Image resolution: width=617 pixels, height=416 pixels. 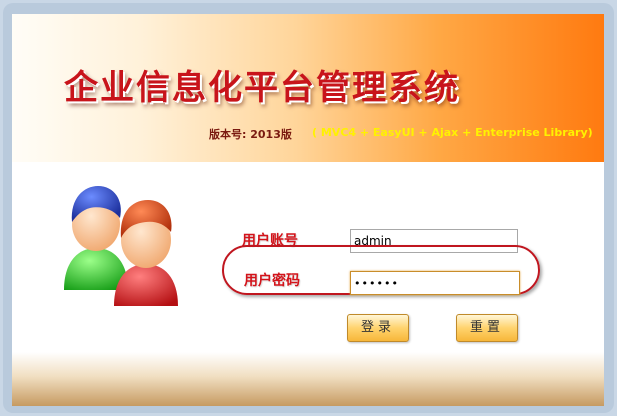 What do you see at coordinates (250, 134) in the screenshot?
I see `version-label: 版本号: 2013版` at bounding box center [250, 134].